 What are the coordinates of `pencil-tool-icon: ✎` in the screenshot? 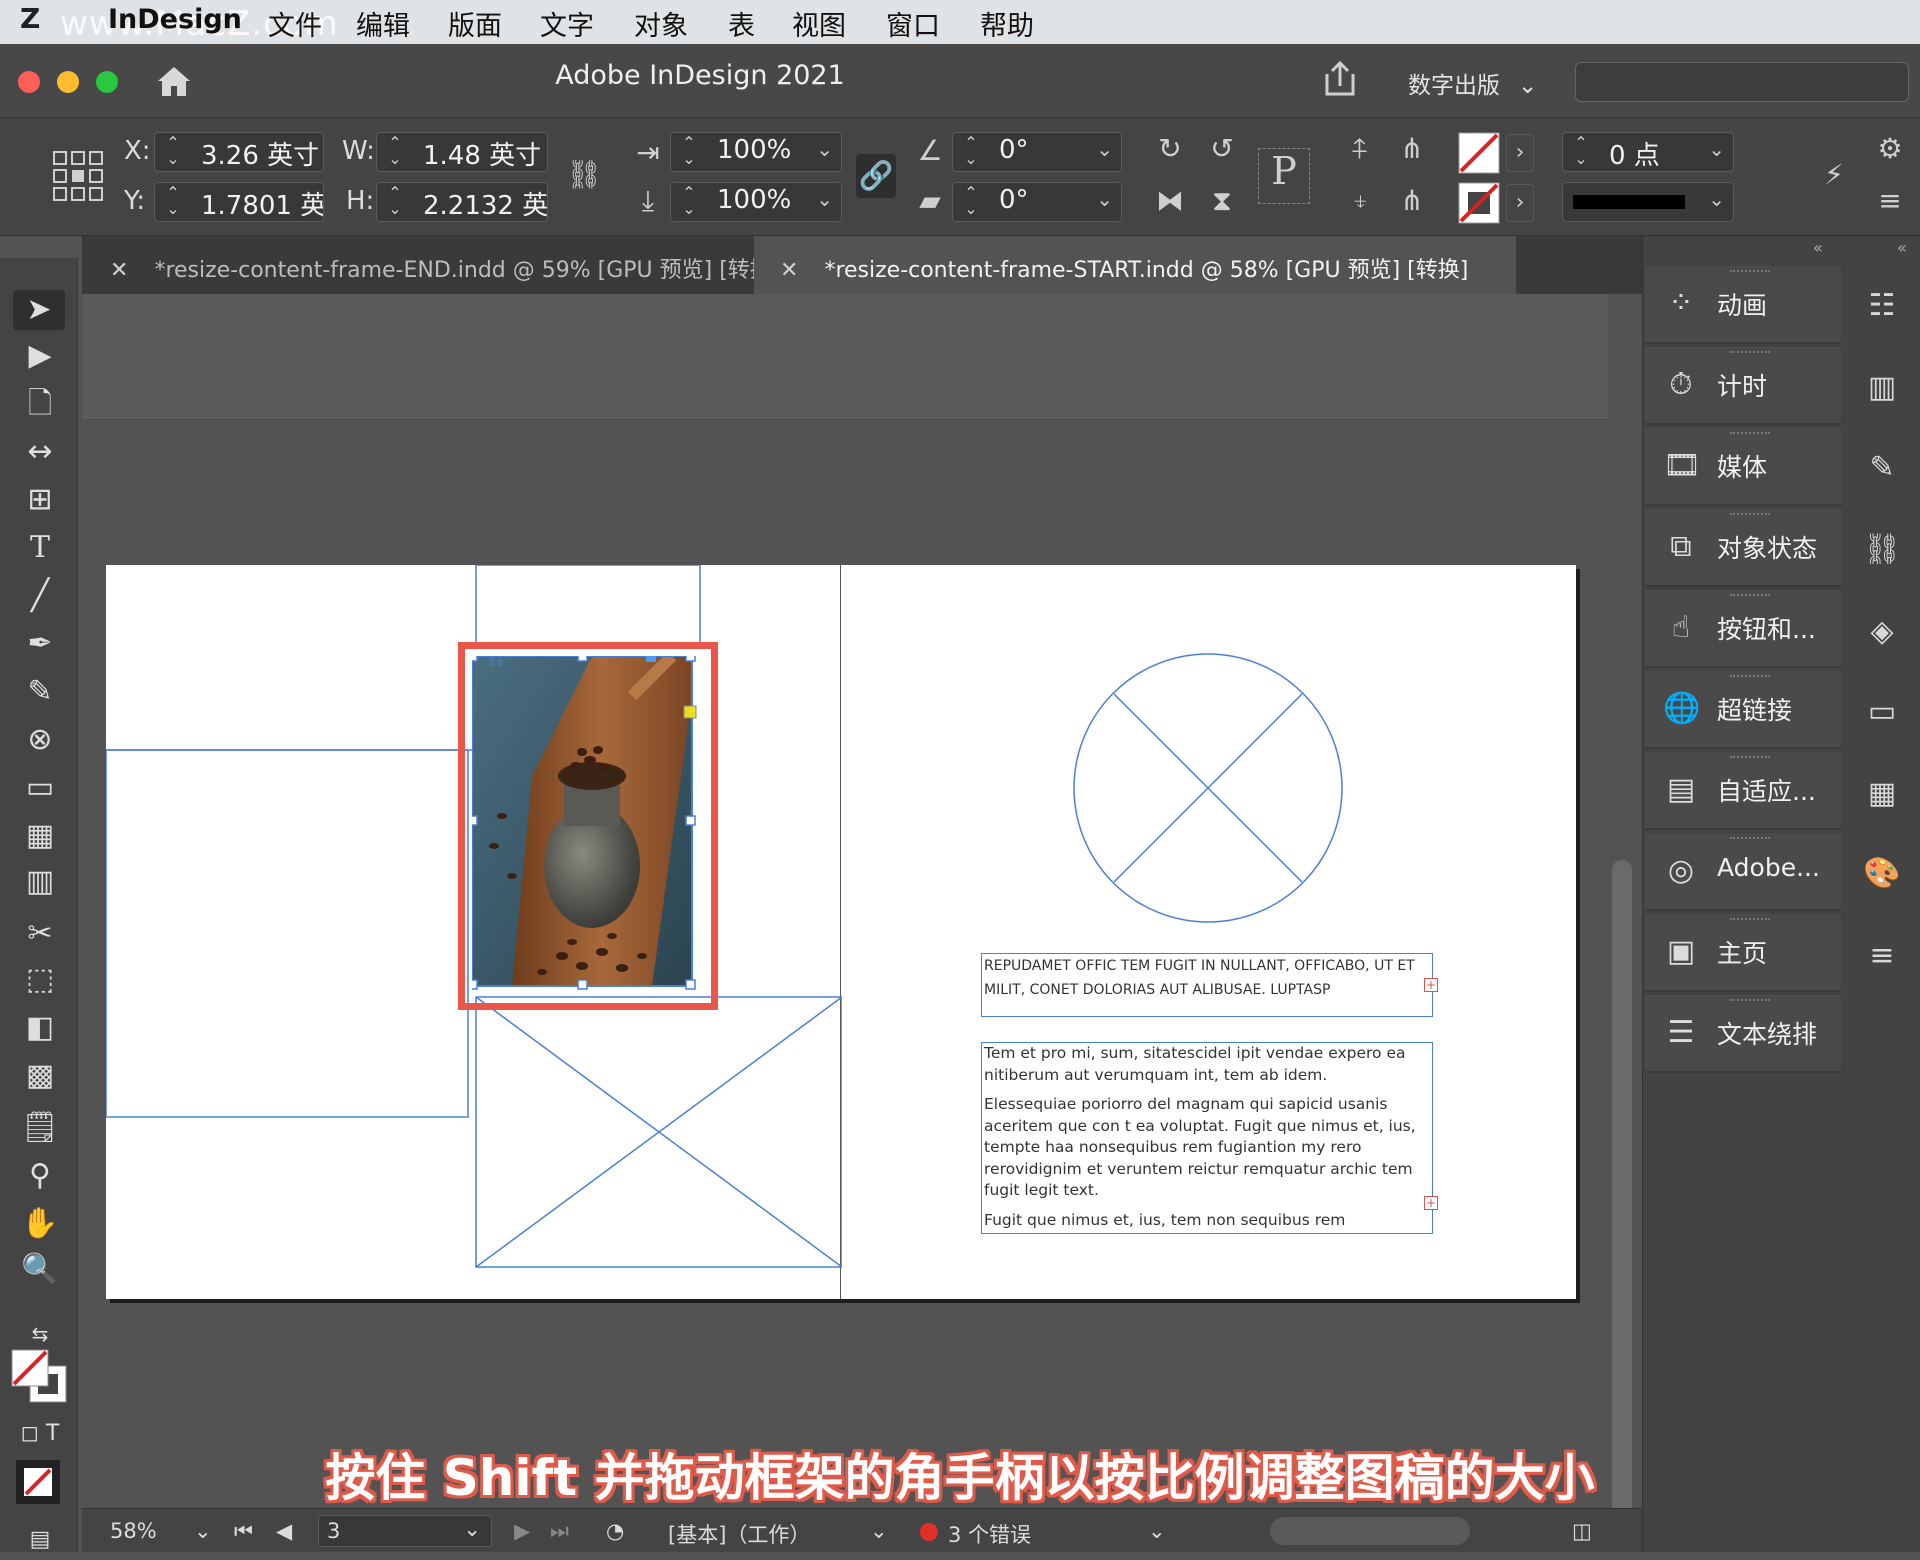 It's located at (40, 692).